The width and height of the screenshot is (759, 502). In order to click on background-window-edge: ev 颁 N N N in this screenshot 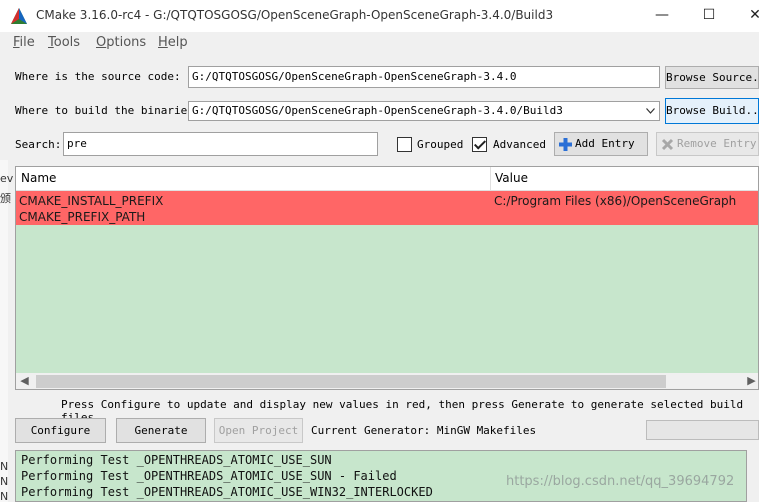, I will do `click(6, 331)`.